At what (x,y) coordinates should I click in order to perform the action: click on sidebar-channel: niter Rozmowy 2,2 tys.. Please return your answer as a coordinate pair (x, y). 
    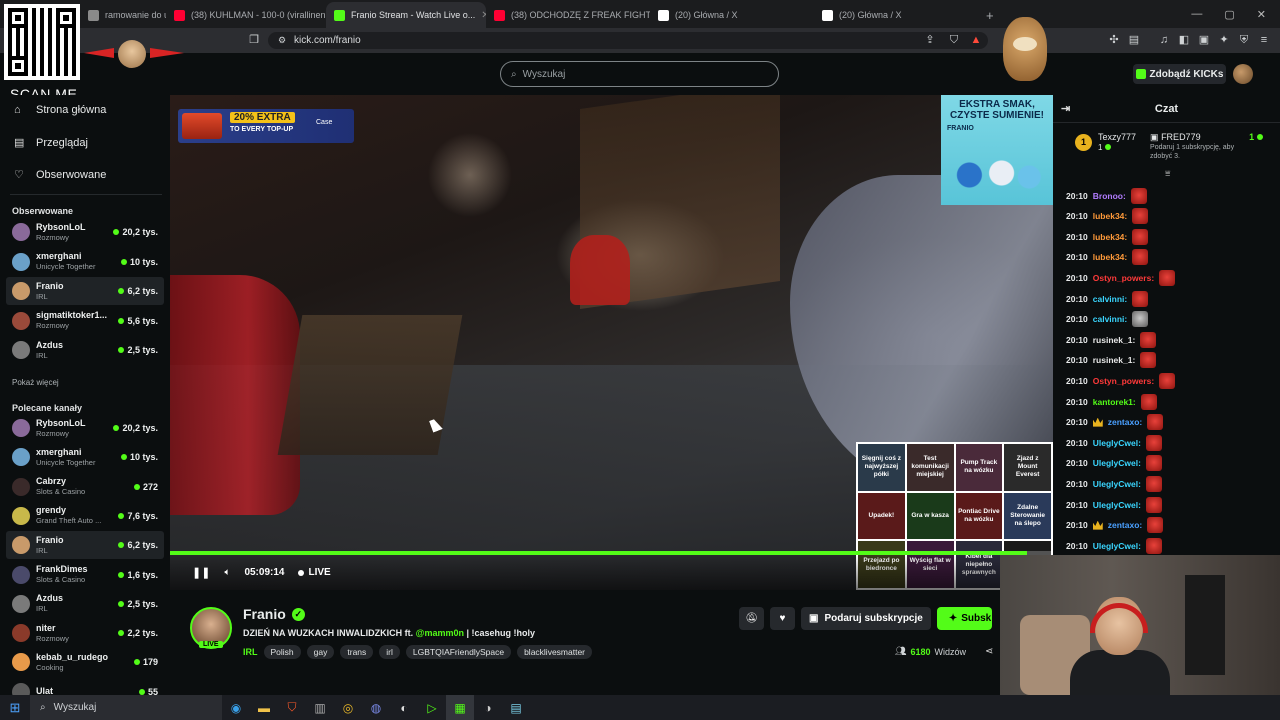
    Looking at the image, I should click on (85, 633).